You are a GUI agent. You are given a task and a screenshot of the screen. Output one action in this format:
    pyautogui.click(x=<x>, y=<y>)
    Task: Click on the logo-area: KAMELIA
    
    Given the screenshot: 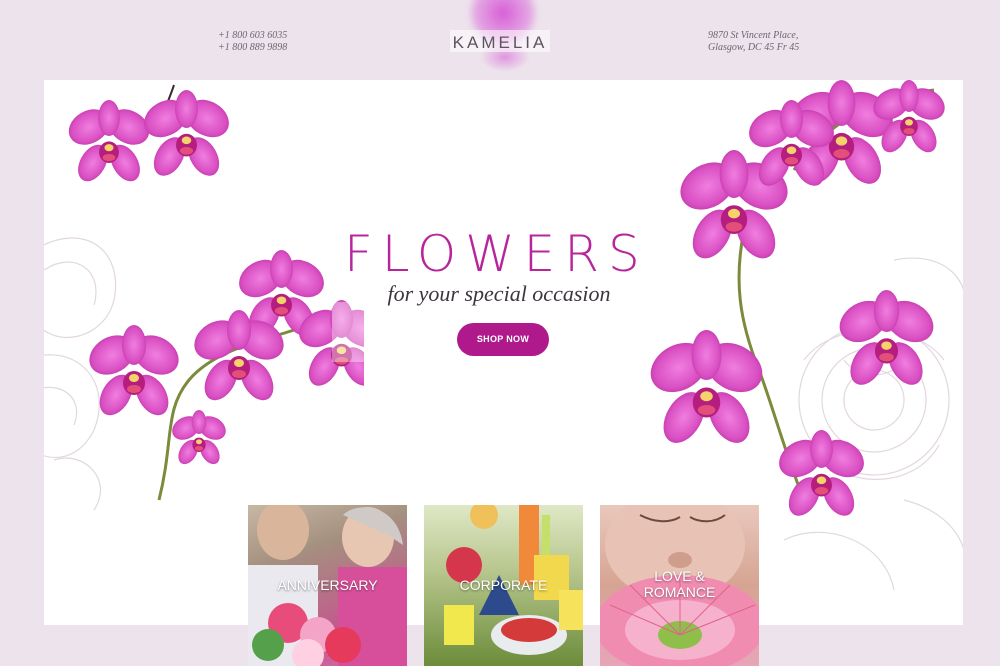 What is the action you would take?
    pyautogui.click(x=500, y=40)
    